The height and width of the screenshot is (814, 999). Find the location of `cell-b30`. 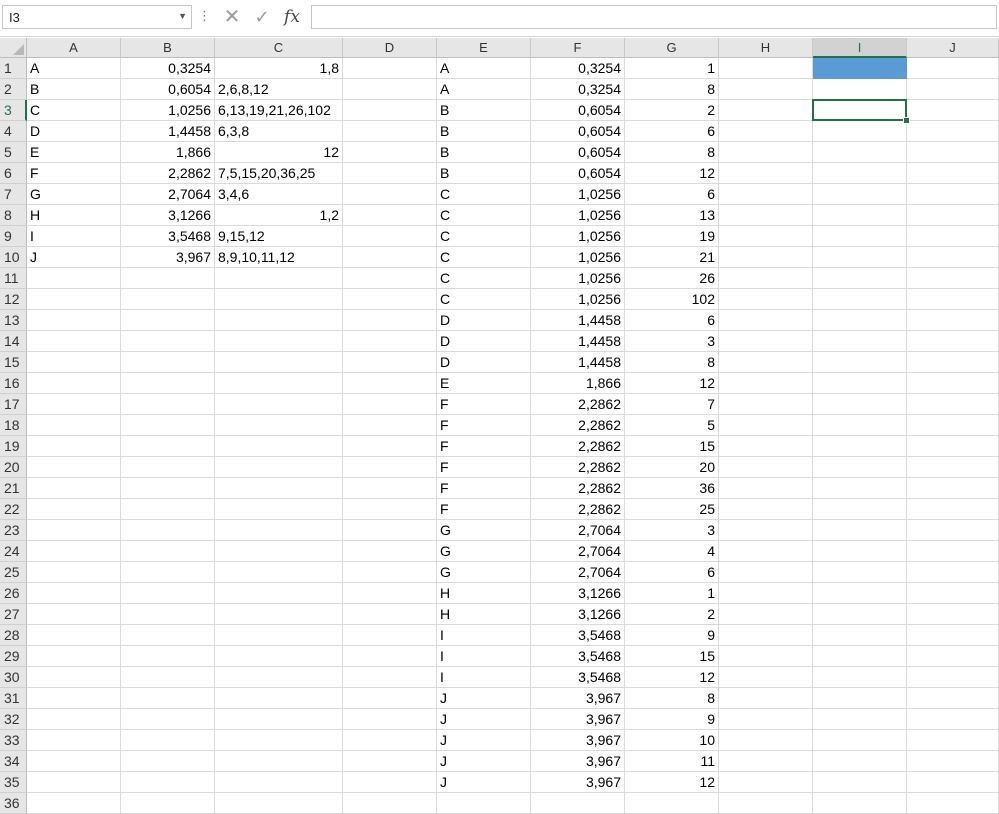

cell-b30 is located at coordinates (168, 677).